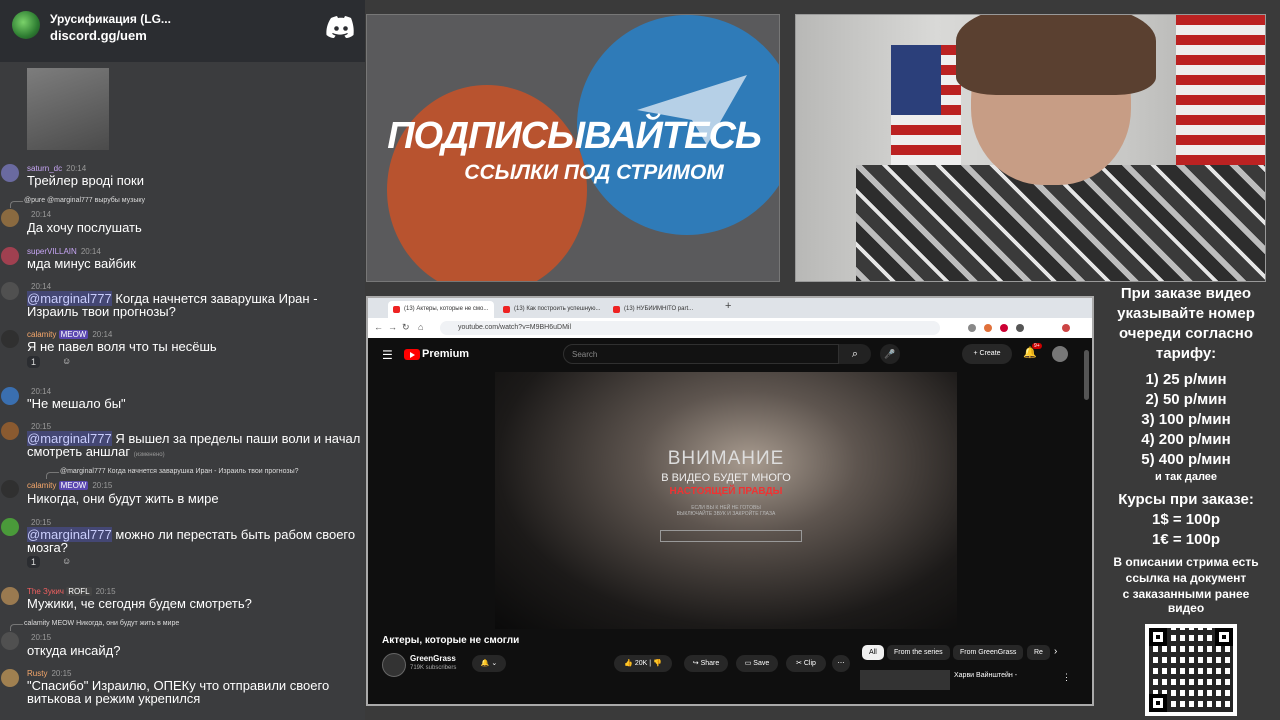 Image resolution: width=1280 pixels, height=720 pixels. I want to click on new-tab-button: +, so click(728, 306).